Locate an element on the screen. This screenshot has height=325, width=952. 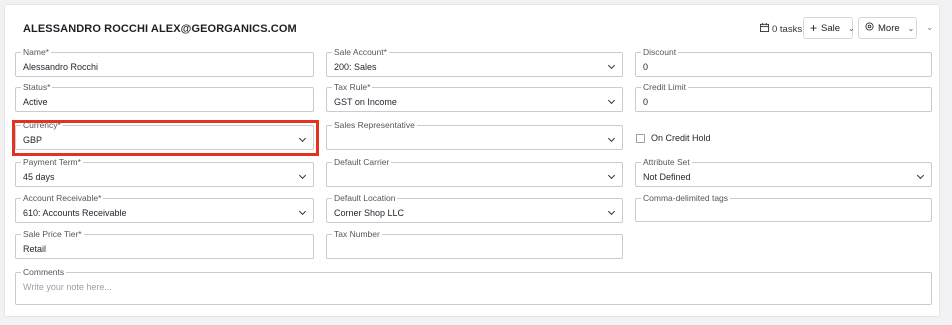
sale-price-tier-label: Sale Price Tier* is located at coordinates (52, 234).